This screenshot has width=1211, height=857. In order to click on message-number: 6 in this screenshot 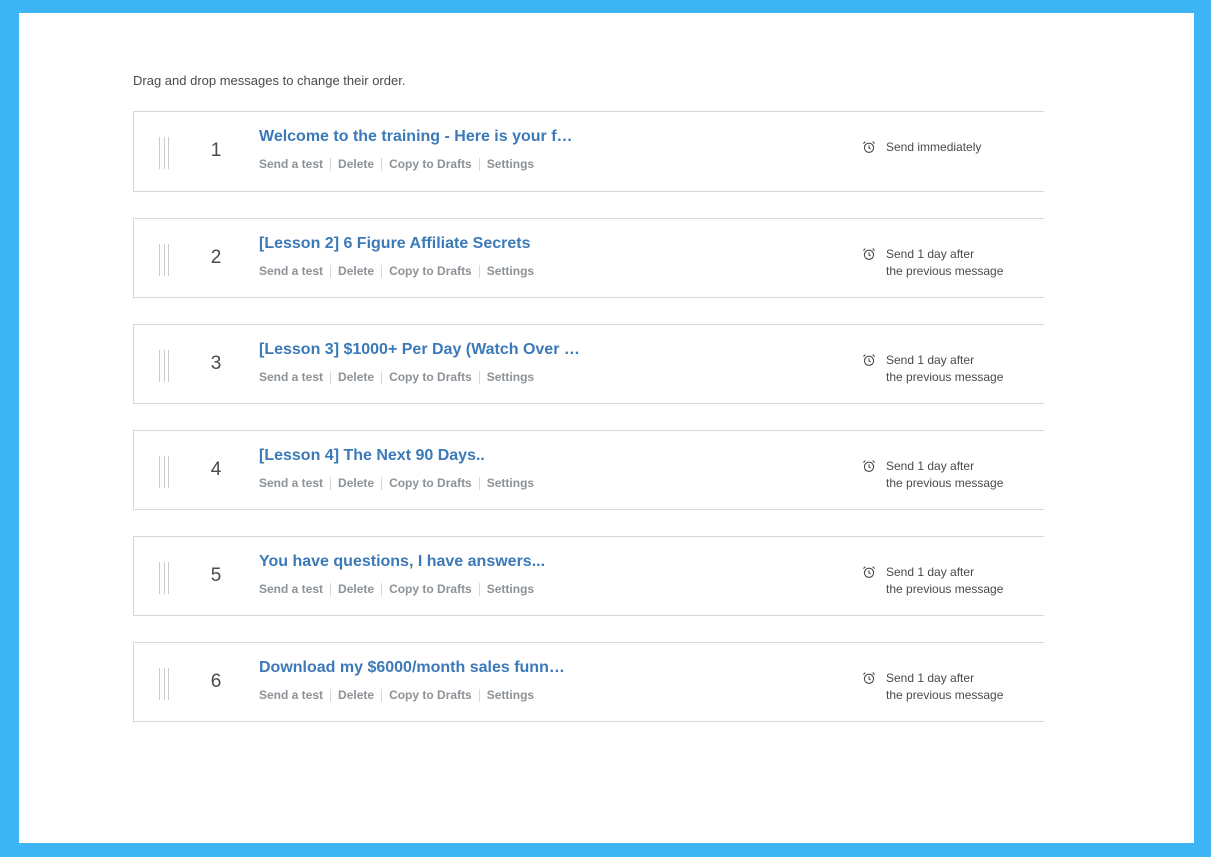, I will do `click(216, 681)`.